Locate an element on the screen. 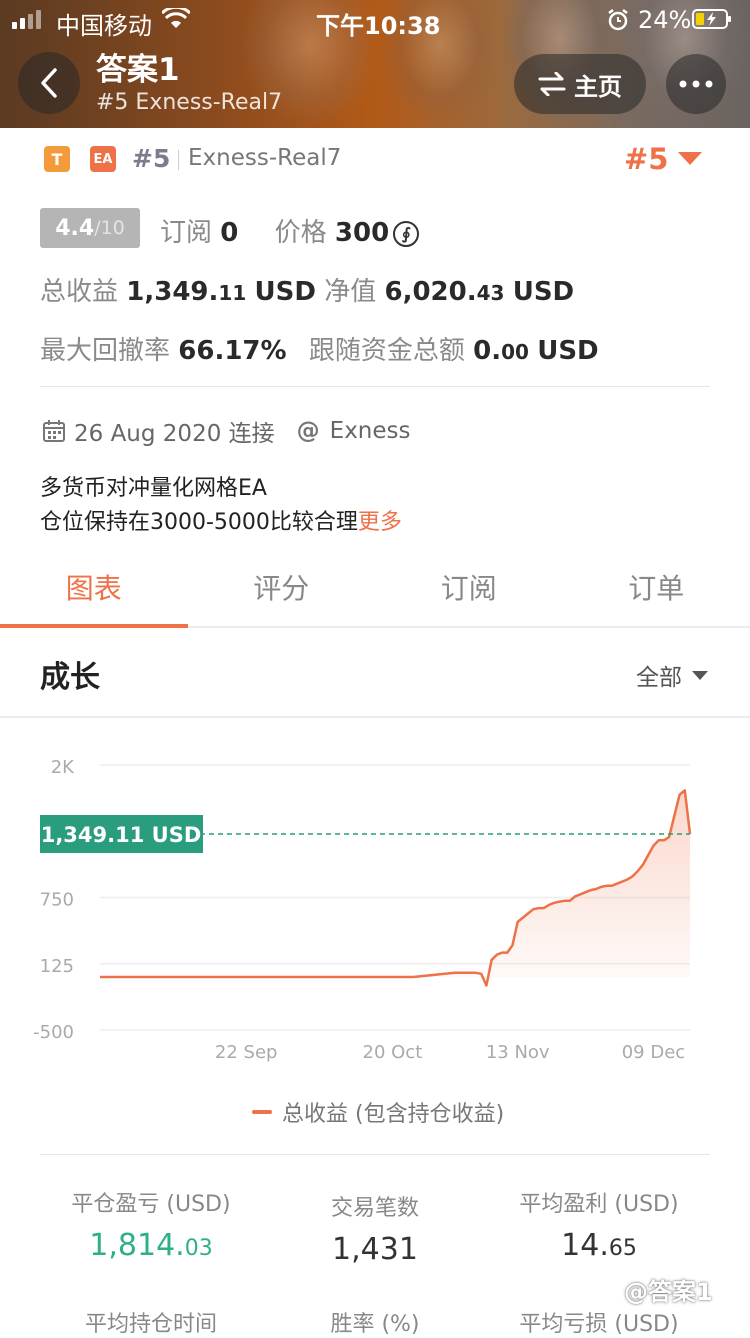 Image resolution: width=750 pixels, height=1338 pixels. carrier-name: 中国移动 is located at coordinates (104, 23).